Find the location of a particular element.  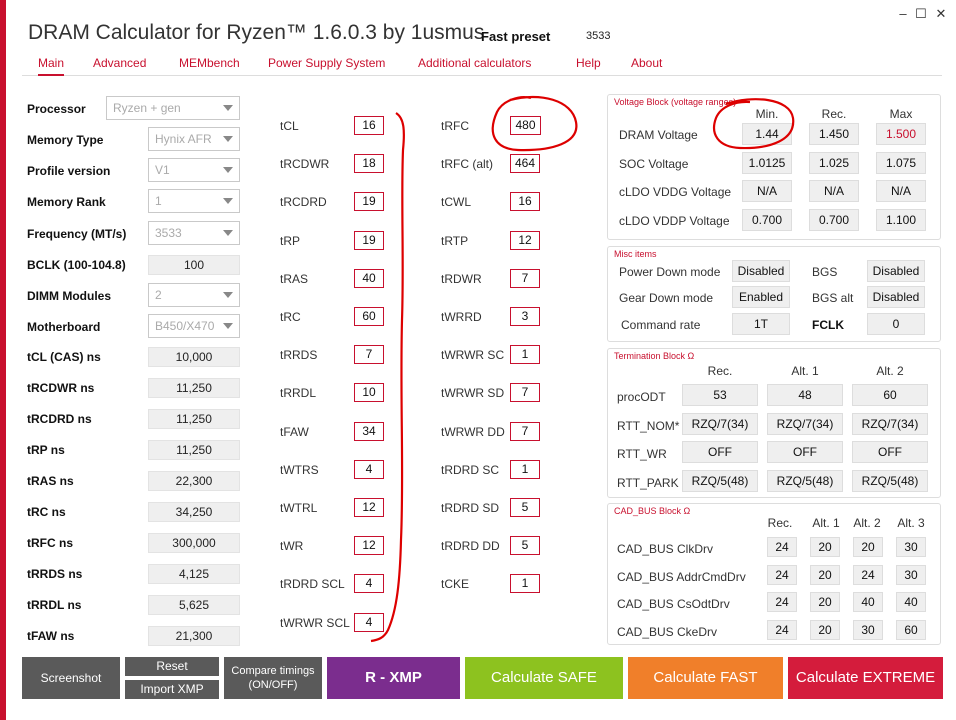

timing-label: tWTRL is located at coordinates (299, 508).